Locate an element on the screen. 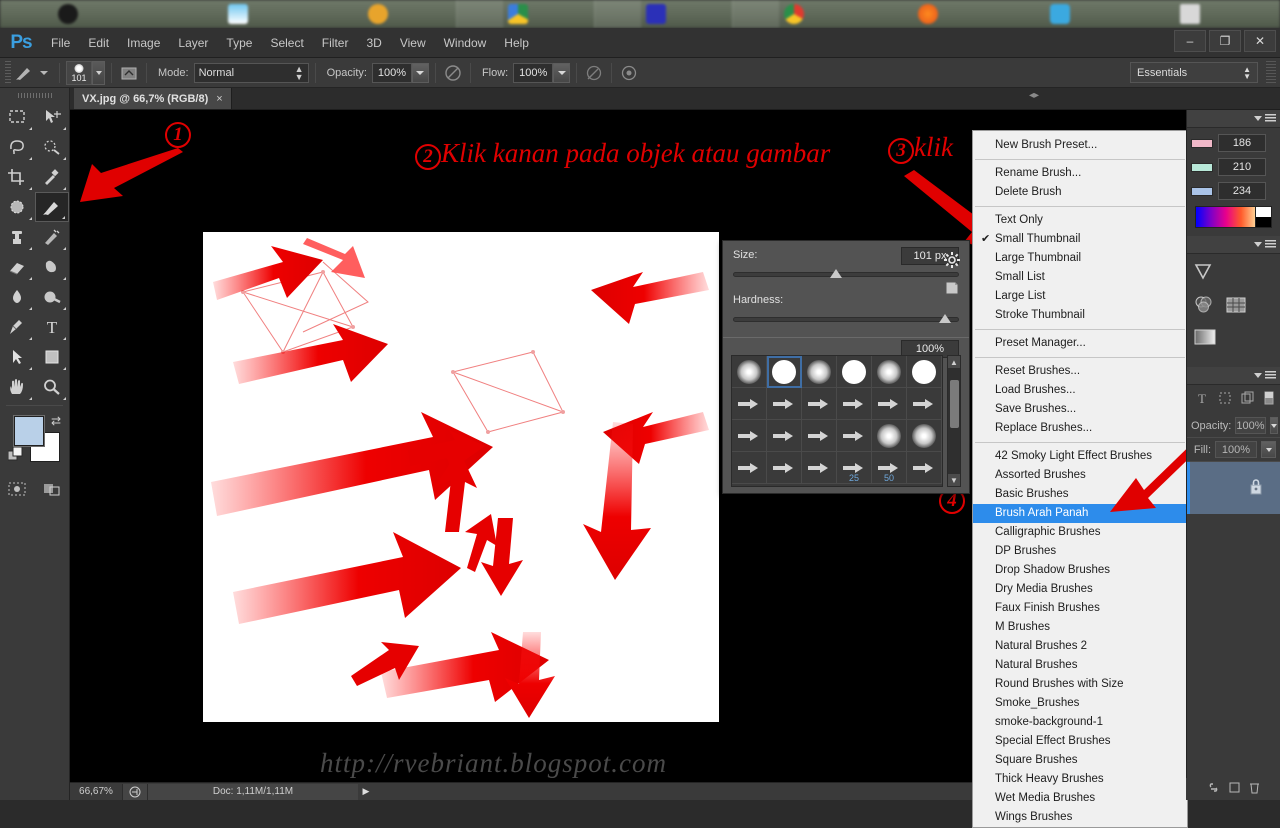 This screenshot has width=1280, height=828. flow-input: 100% is located at coordinates (533, 72).